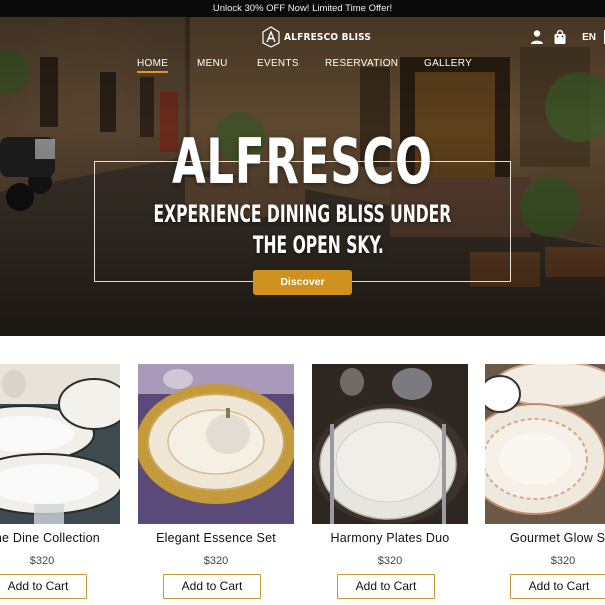 This screenshot has width=605, height=605. What do you see at coordinates (212, 63) in the screenshot?
I see `nav-menu: MENU` at bounding box center [212, 63].